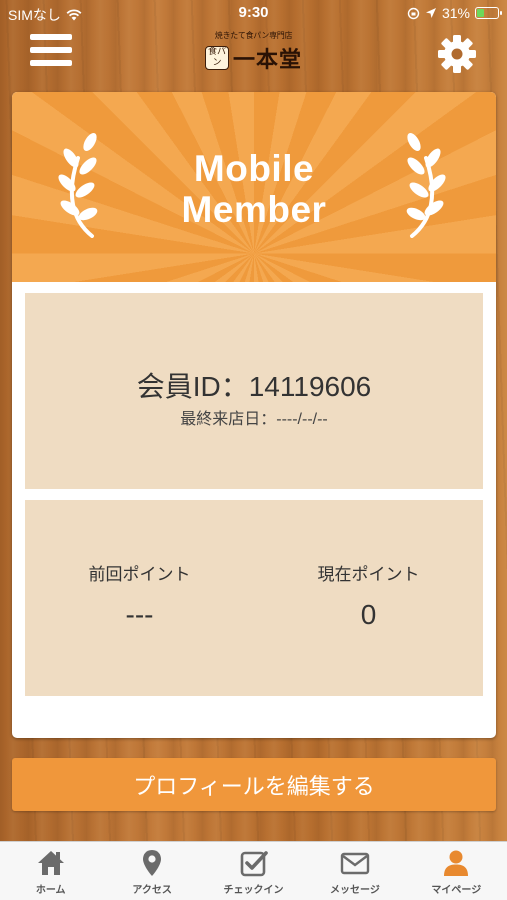  What do you see at coordinates (50, 890) in the screenshot?
I see `tab-home-label: ホーム` at bounding box center [50, 890].